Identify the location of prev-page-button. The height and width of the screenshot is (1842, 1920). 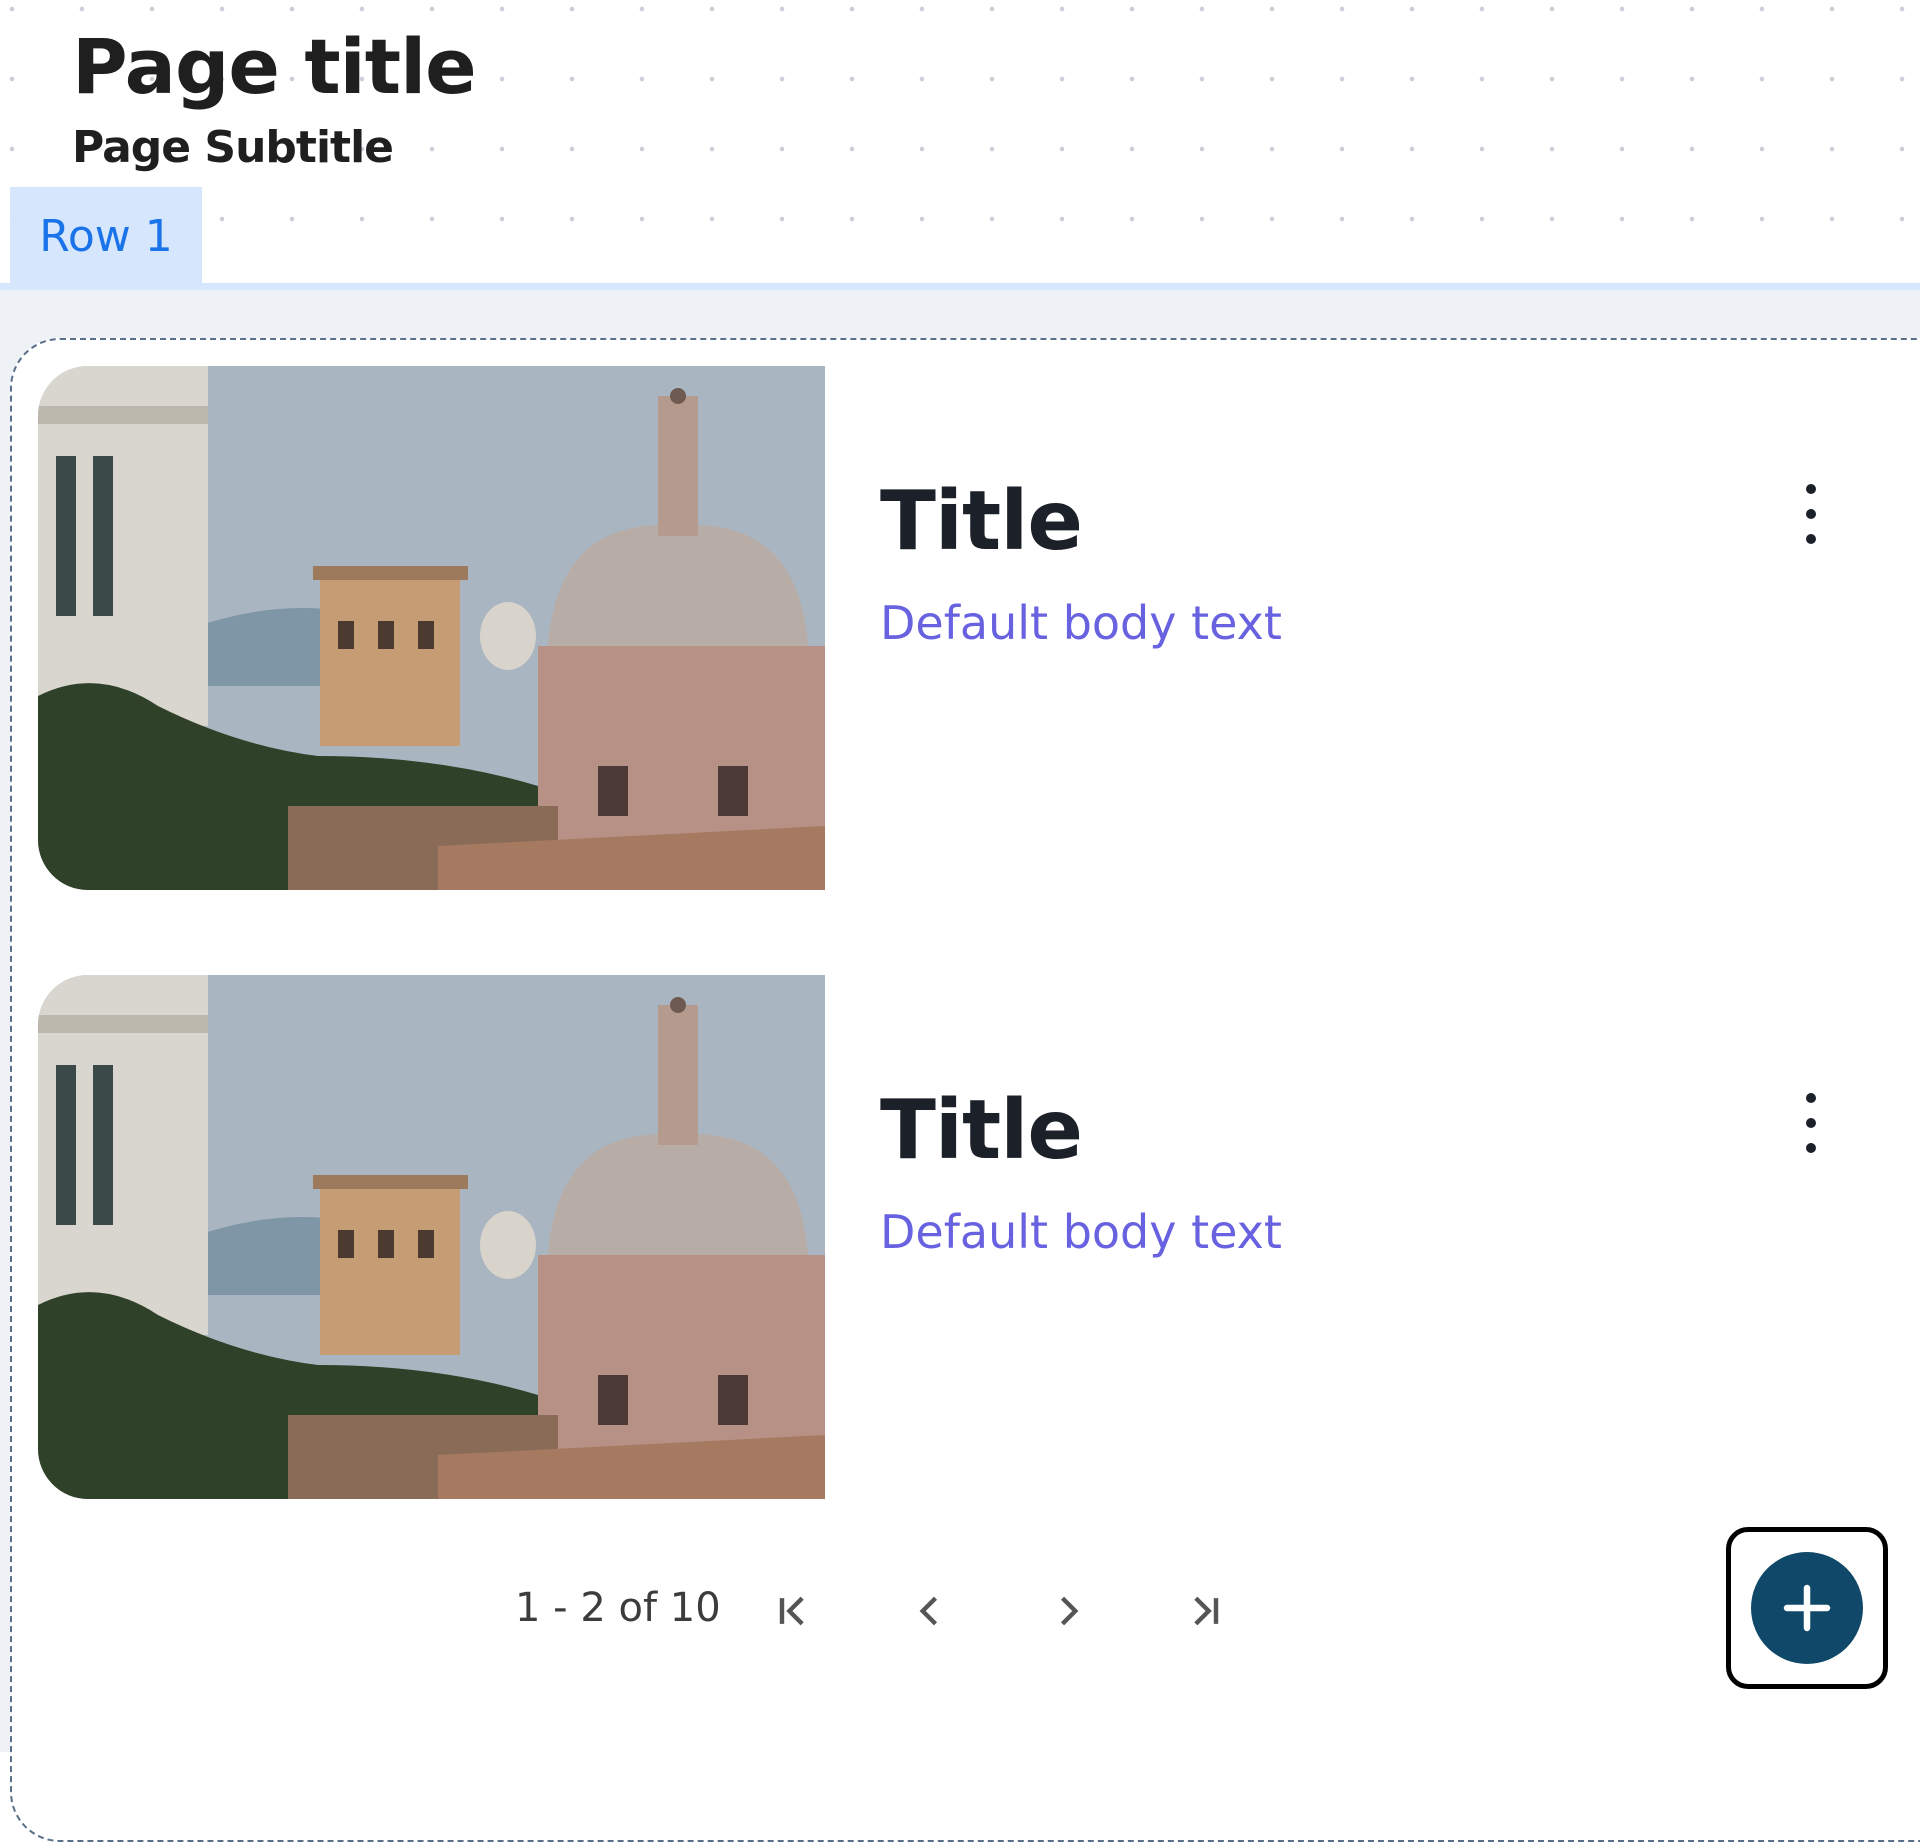
(930, 1611).